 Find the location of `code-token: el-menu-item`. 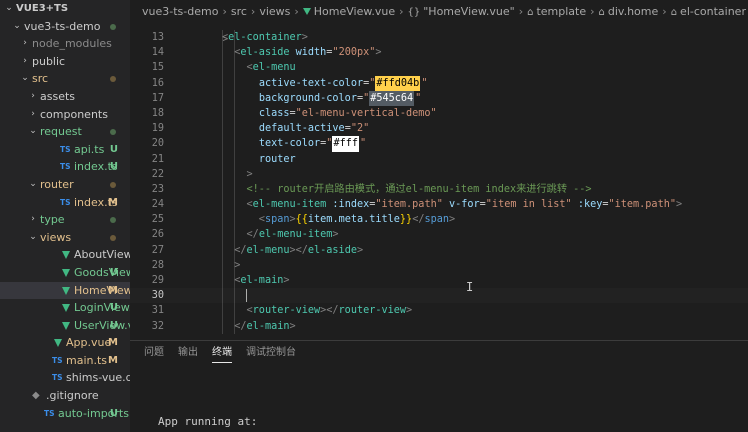

code-token: el-menu-item is located at coordinates (289, 205).